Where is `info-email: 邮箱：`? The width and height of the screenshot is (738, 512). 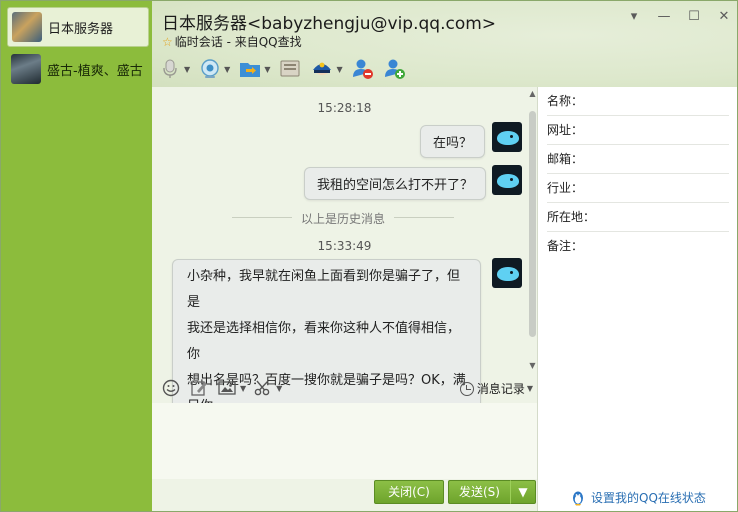
info-email: 邮箱： is located at coordinates (638, 159).